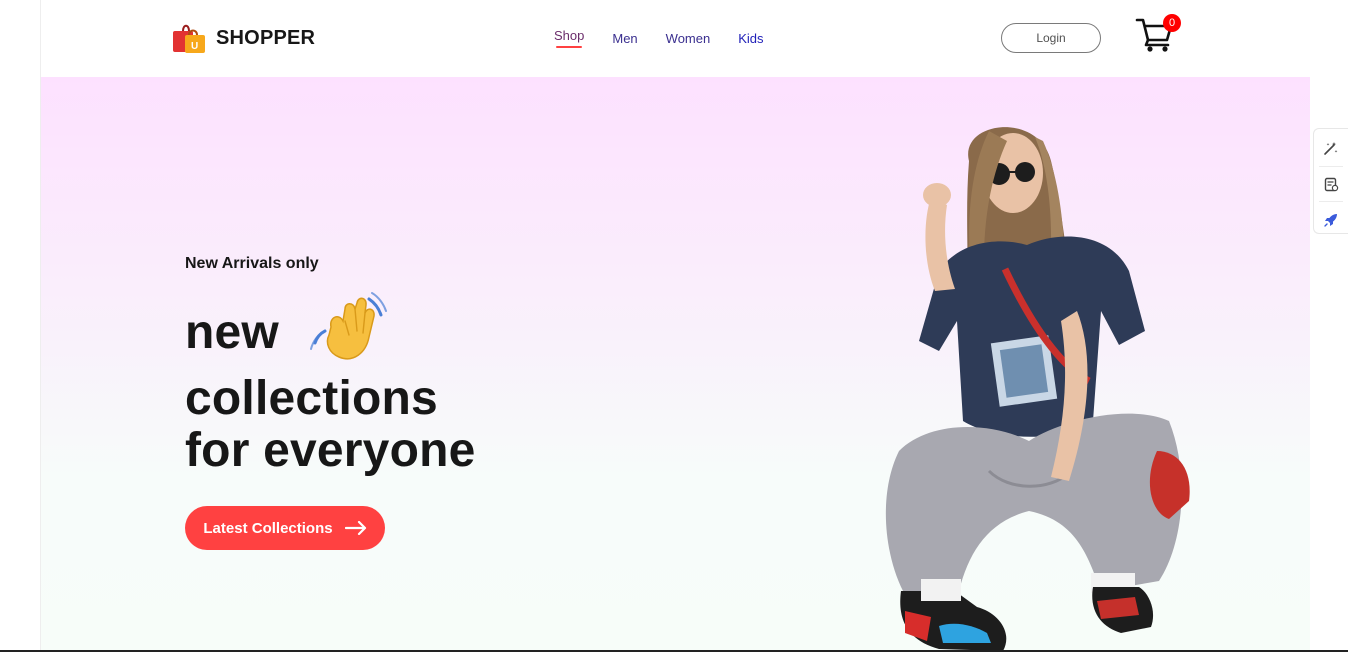  I want to click on clipboard-settings-icon, so click(1331, 184).